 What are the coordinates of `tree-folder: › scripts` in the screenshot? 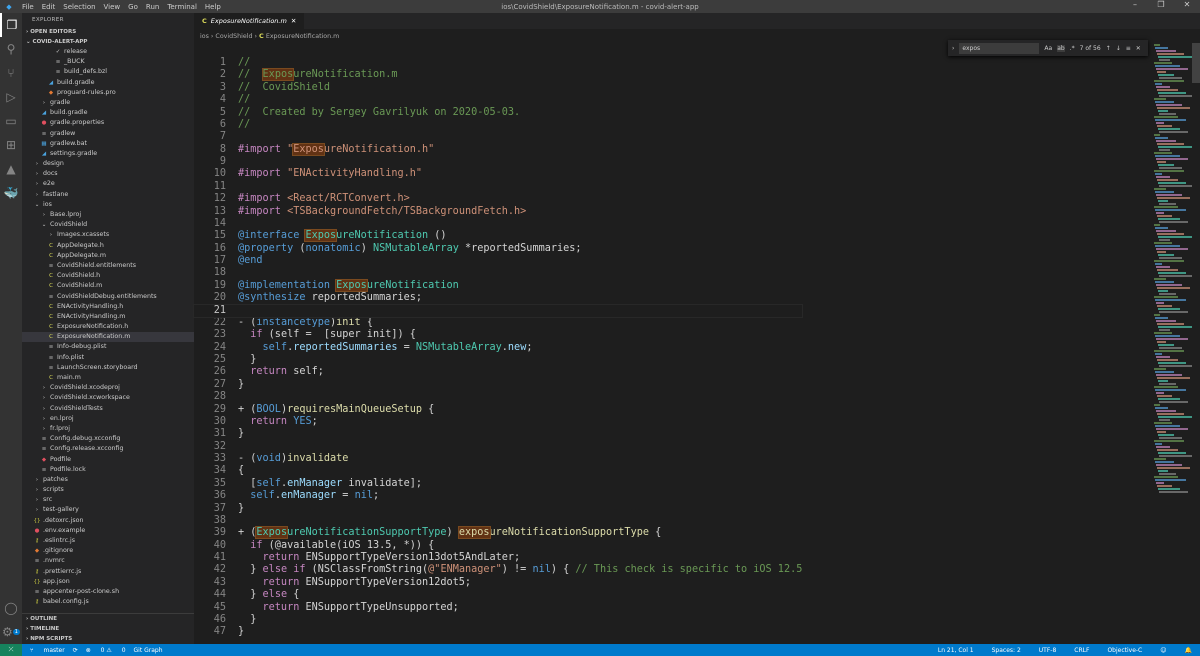 It's located at (108, 490).